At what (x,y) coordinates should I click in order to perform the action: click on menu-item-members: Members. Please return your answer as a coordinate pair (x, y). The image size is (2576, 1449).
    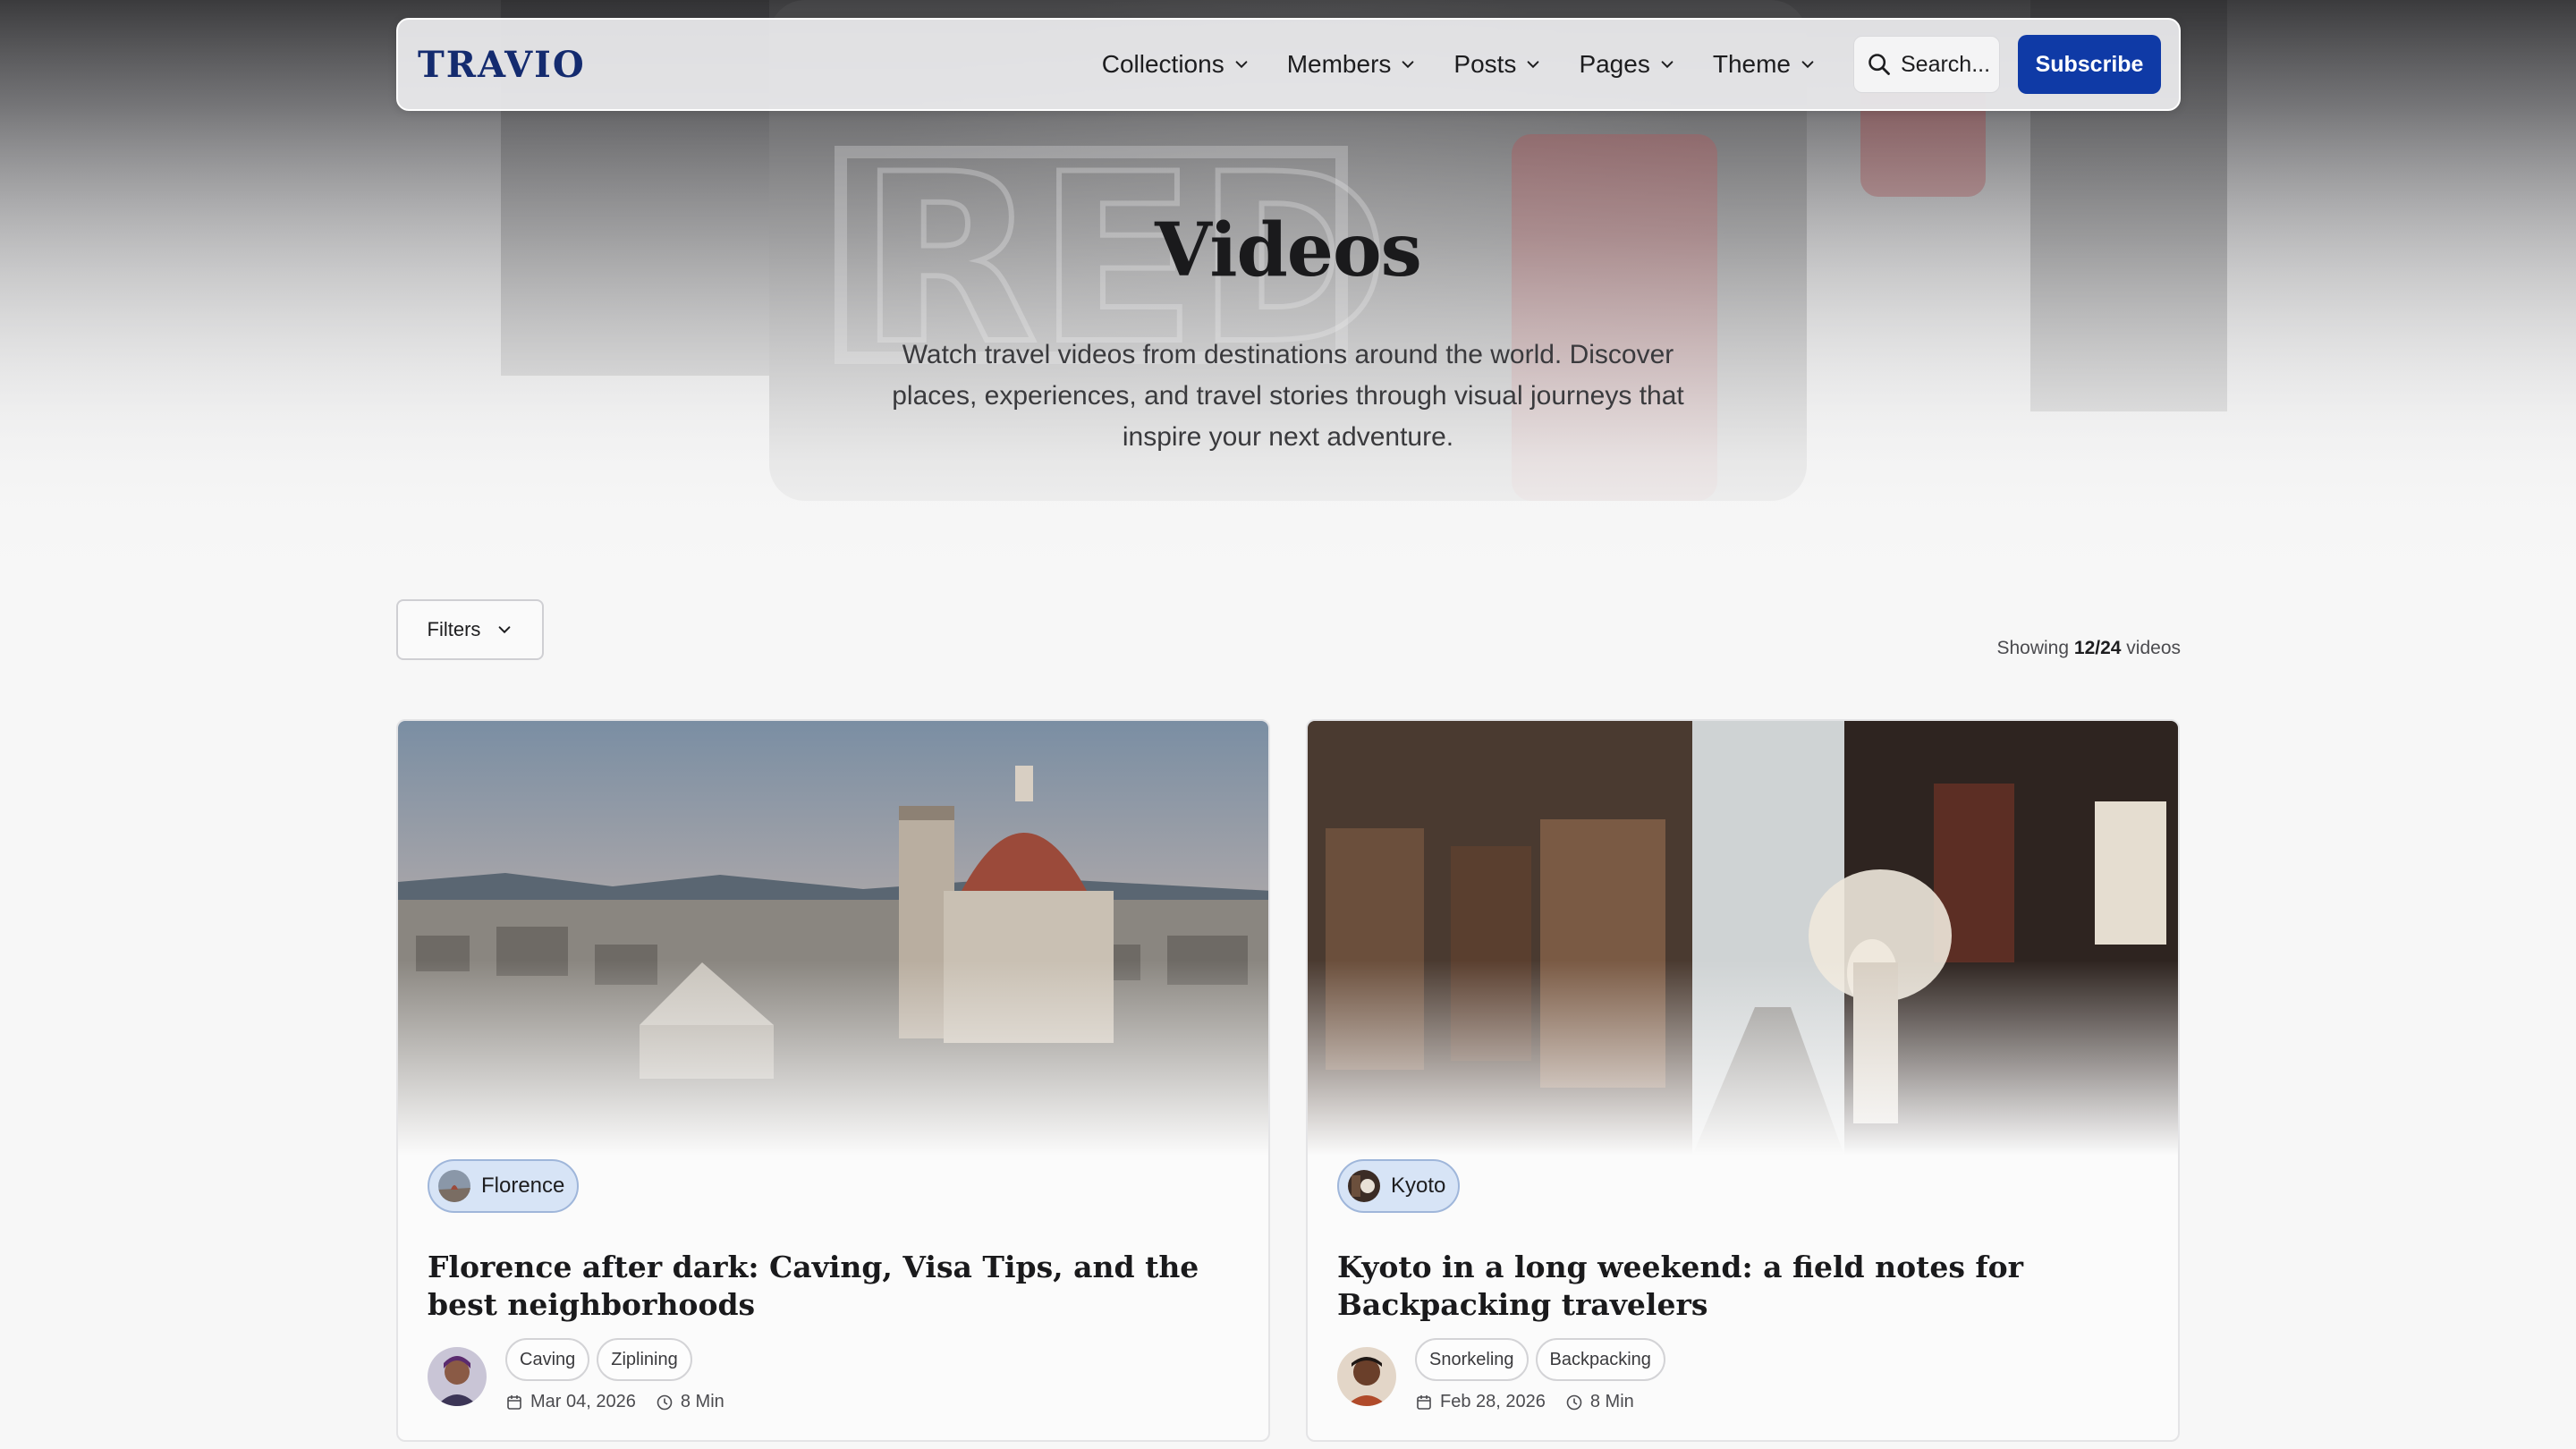
    Looking at the image, I should click on (1352, 64).